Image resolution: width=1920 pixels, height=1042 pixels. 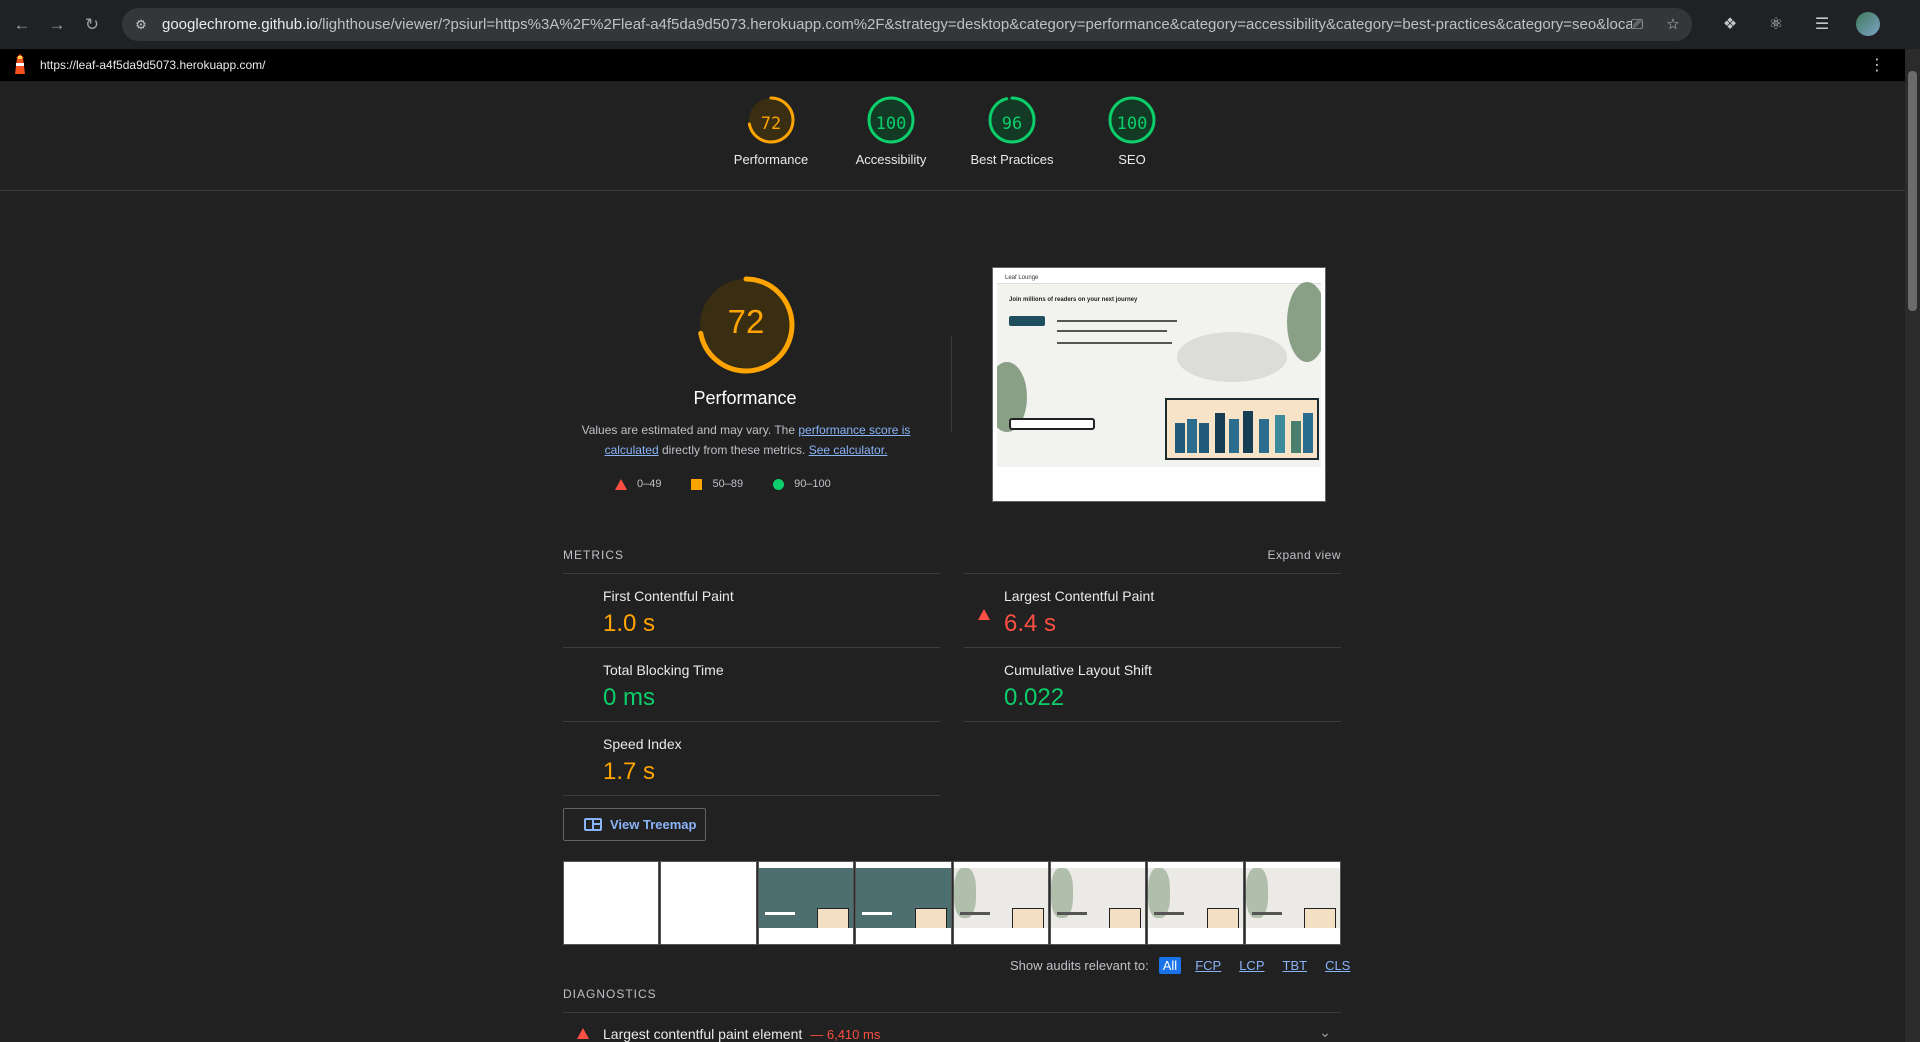 I want to click on performance-score: 72, so click(x=746, y=321).